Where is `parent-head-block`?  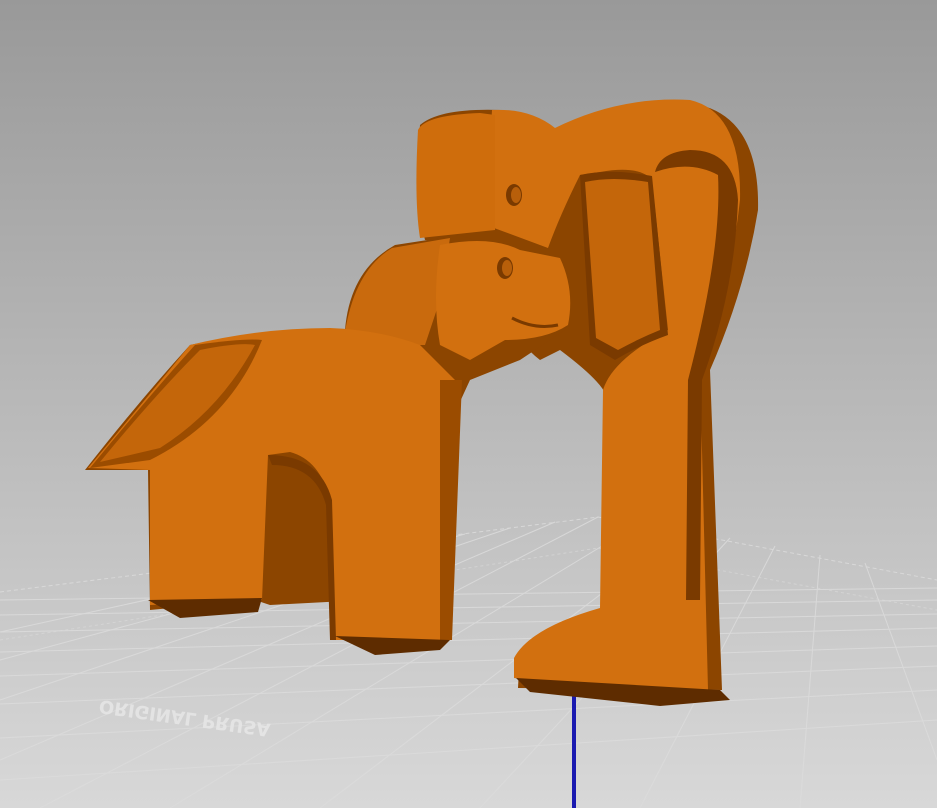 parent-head-block is located at coordinates (455, 175).